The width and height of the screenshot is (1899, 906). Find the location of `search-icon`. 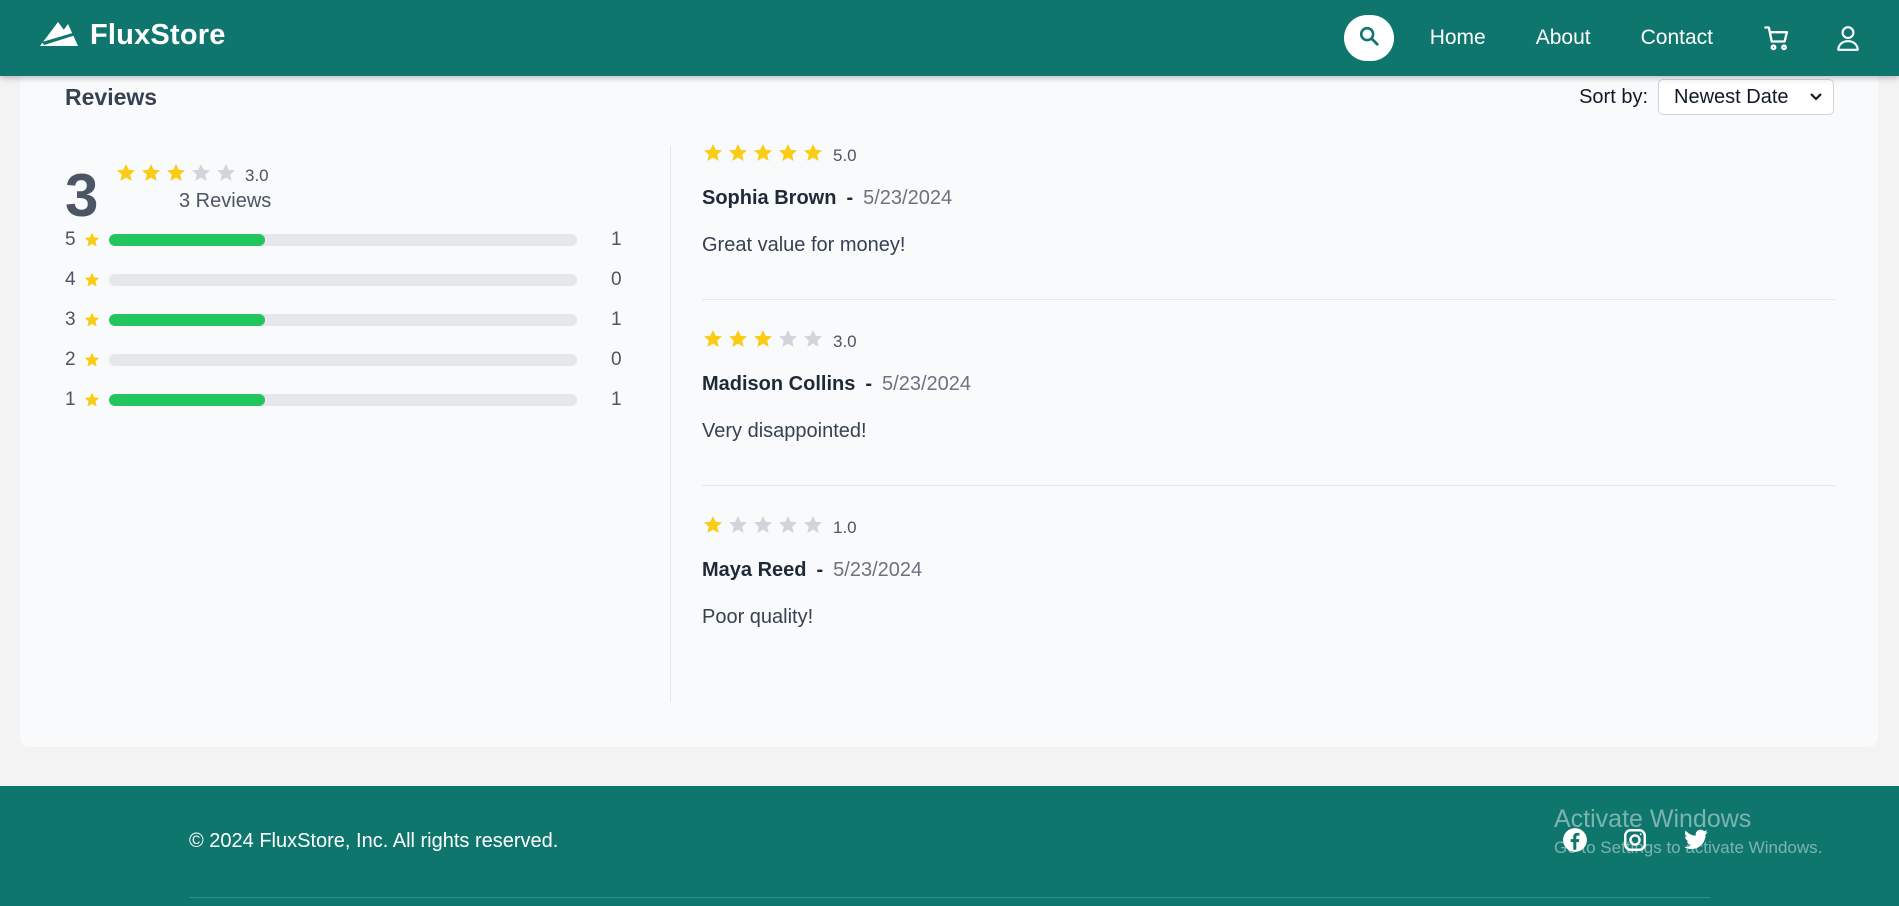

search-icon is located at coordinates (1369, 38).